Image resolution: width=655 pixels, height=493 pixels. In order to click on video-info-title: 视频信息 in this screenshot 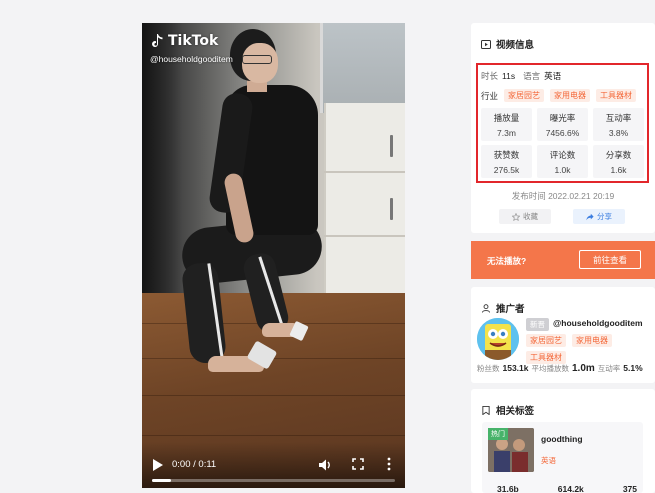, I will do `click(515, 45)`.